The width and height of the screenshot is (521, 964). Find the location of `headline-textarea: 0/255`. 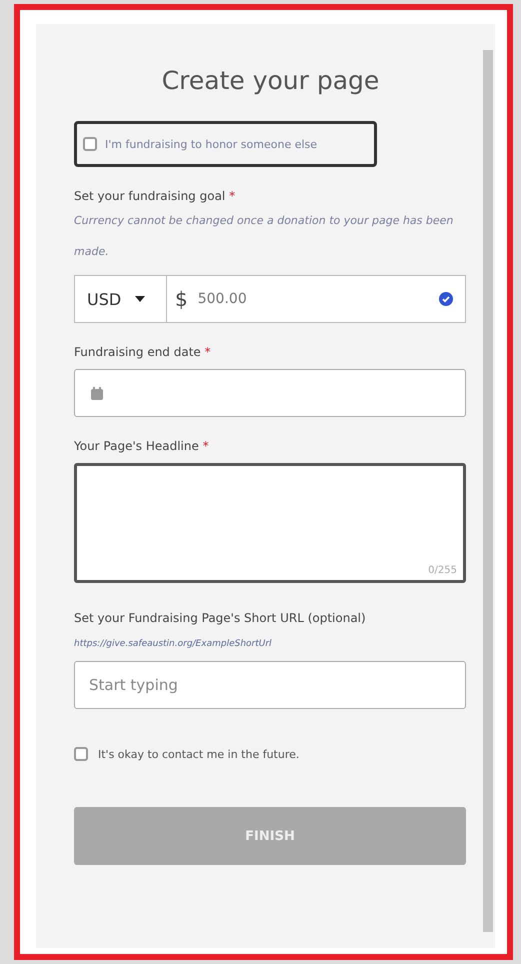

headline-textarea: 0/255 is located at coordinates (270, 523).